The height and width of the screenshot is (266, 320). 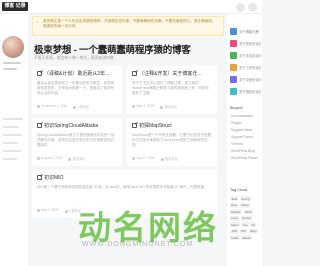 What do you see at coordinates (145, 158) in the screenshot?
I see `post-date-text: July 21, 2020` at bounding box center [145, 158].